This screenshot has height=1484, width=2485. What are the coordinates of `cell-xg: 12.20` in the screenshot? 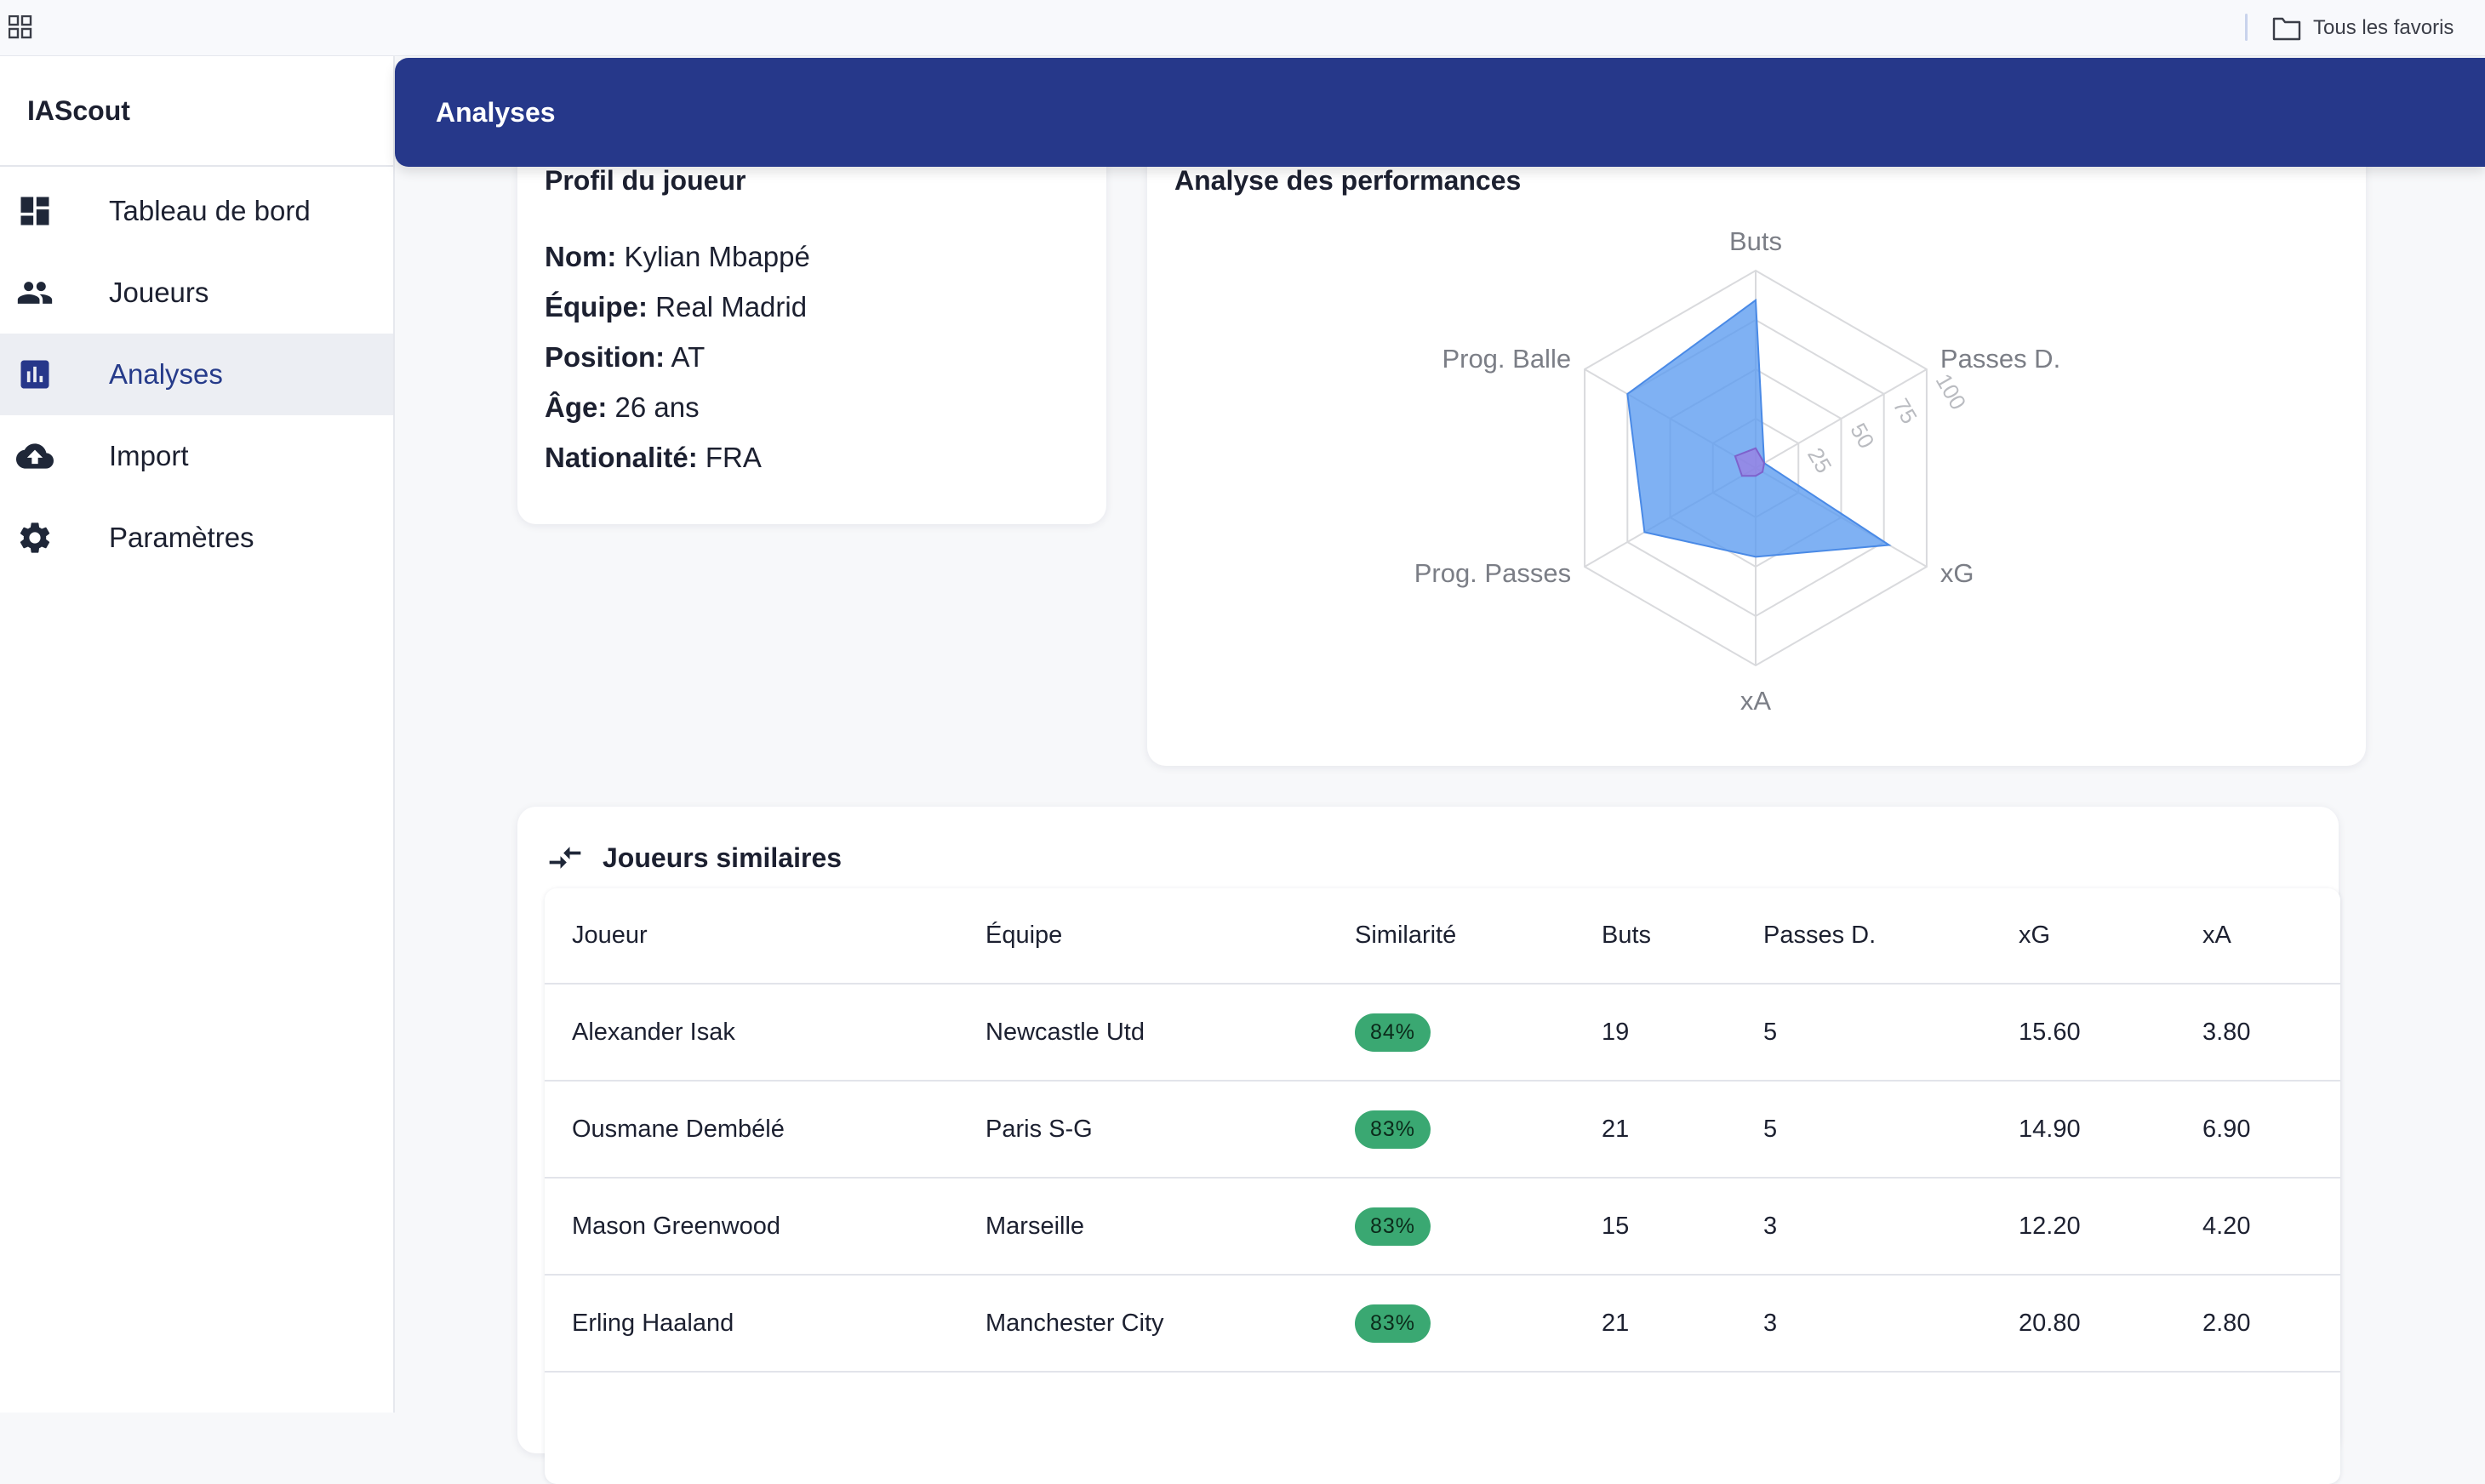 It's located at (2083, 1227).